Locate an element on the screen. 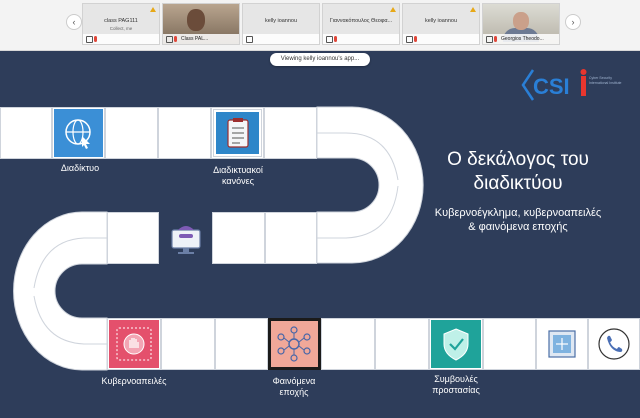 This screenshot has width=640, height=418. threats-tile is located at coordinates (134, 344).